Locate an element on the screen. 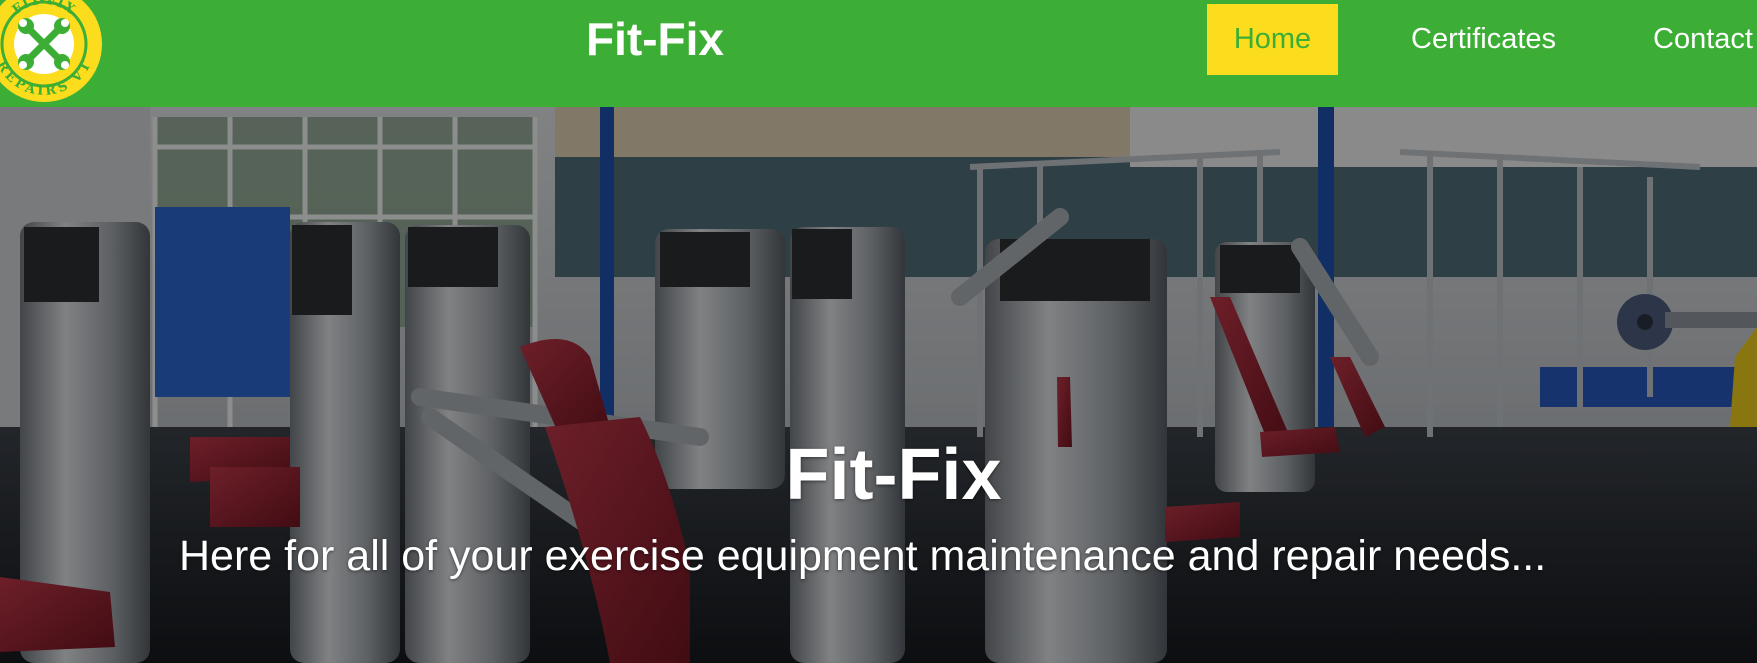 This screenshot has width=1757, height=663. main-nav: Home Certificates Contact is located at coordinates (1480, 39).